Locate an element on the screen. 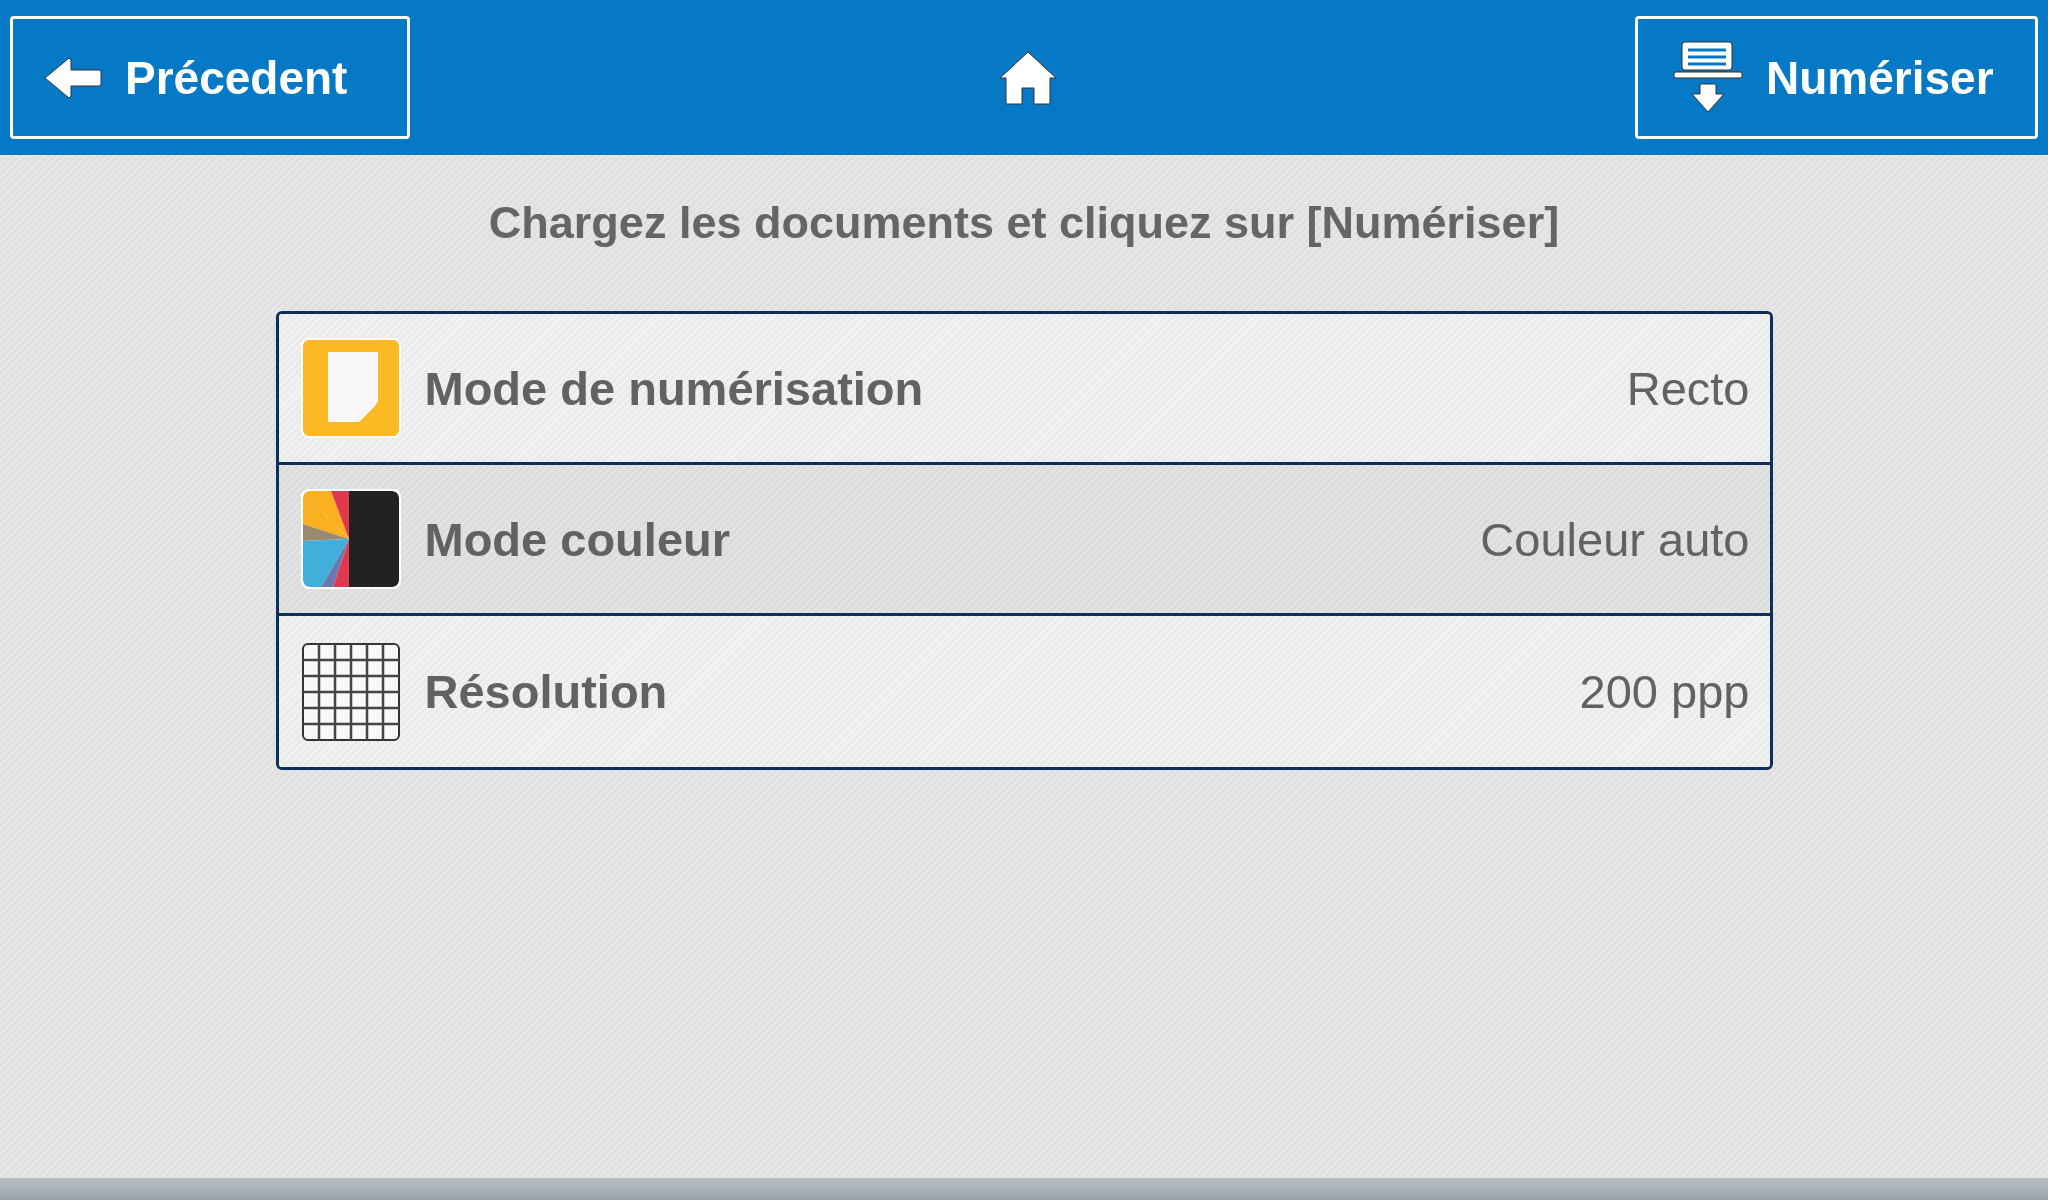 This screenshot has height=1200, width=2048. setting-row: Mode de numérisation Recto is located at coordinates (1024, 389).